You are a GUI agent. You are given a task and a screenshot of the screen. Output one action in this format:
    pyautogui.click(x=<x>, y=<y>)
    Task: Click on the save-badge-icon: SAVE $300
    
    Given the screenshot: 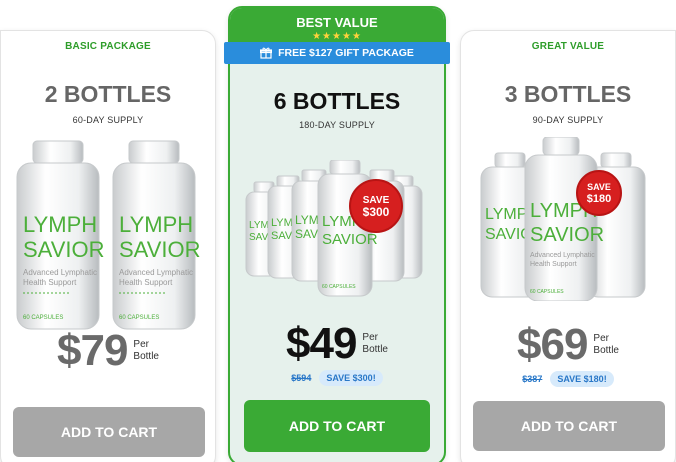 What is the action you would take?
    pyautogui.click(x=376, y=206)
    